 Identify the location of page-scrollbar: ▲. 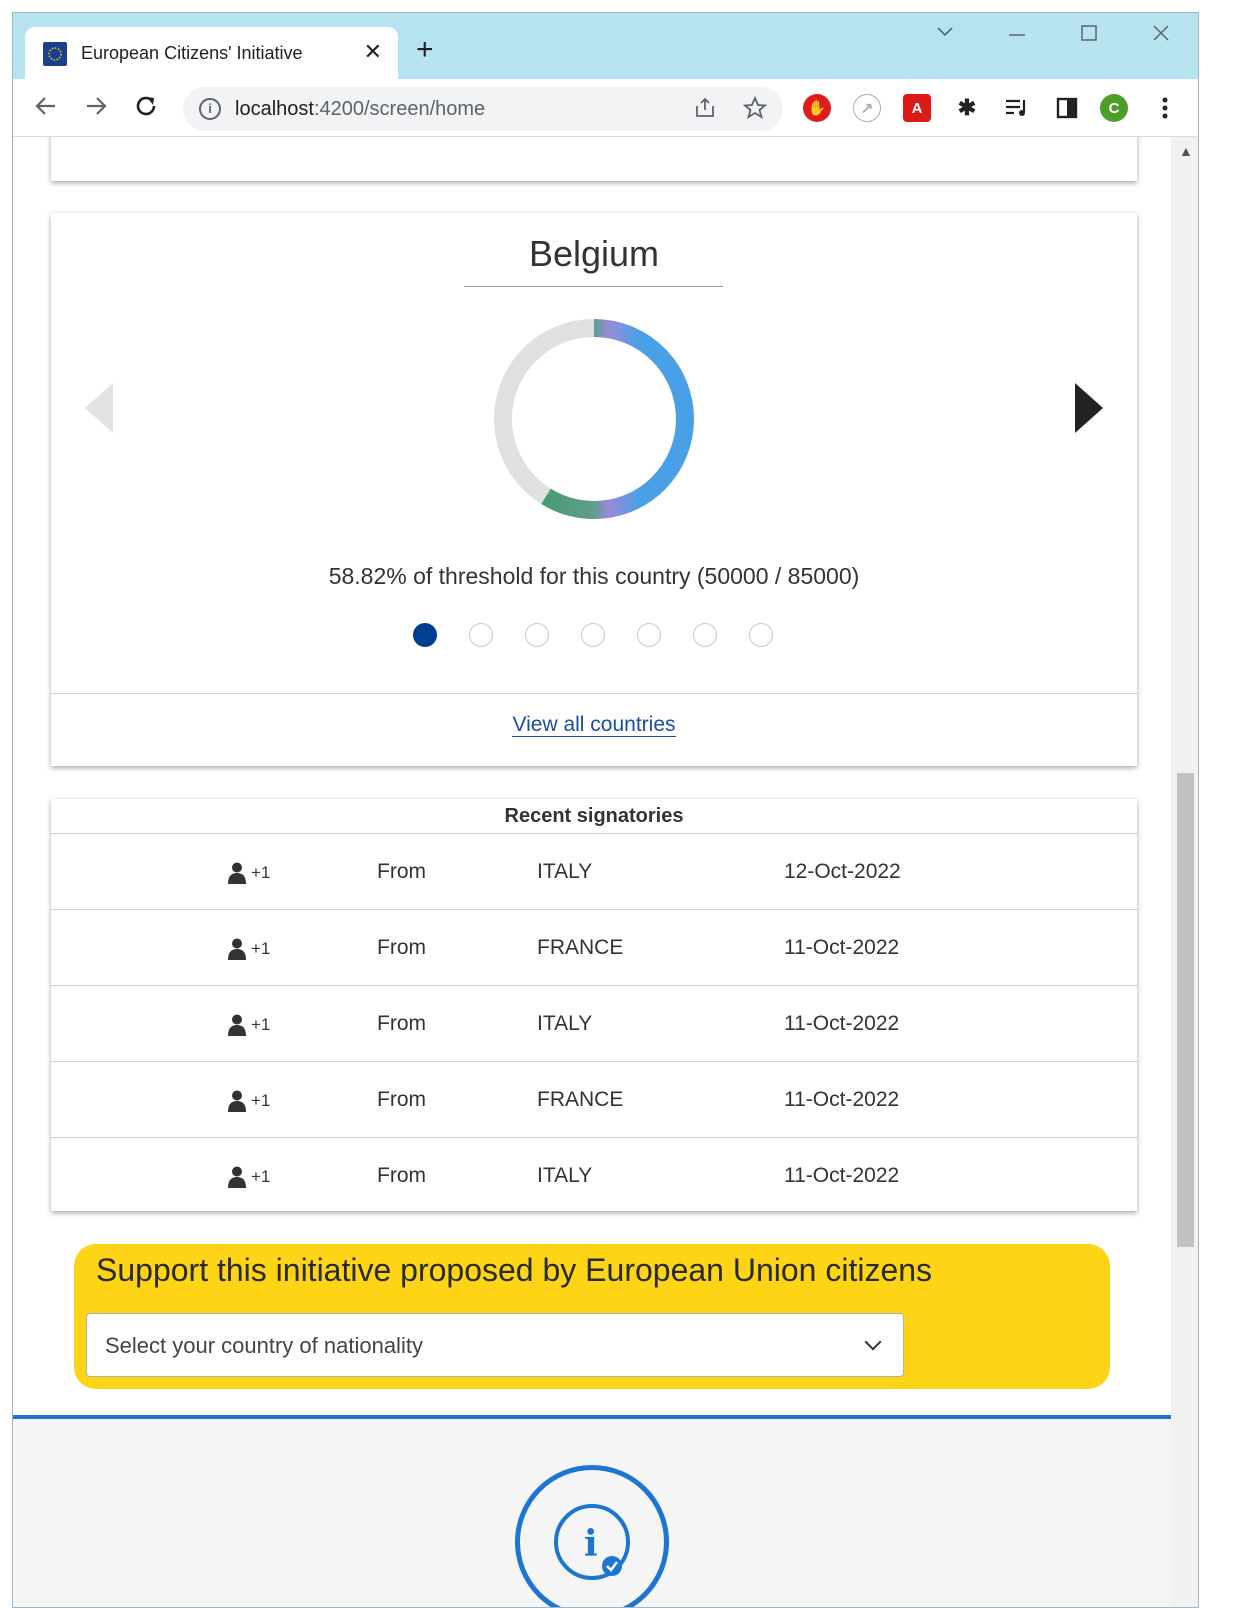
(1184, 872).